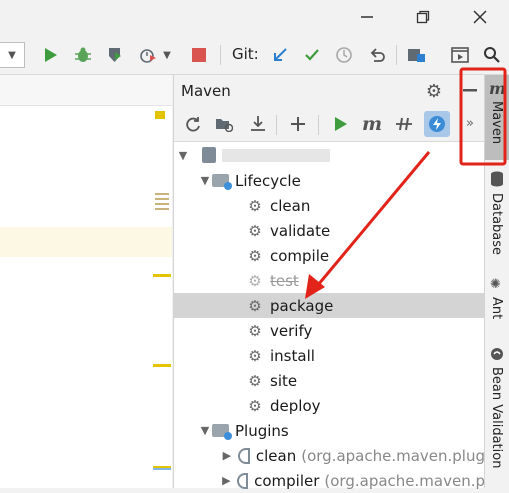 The width and height of the screenshot is (509, 493). I want to click on plugin-item: ▶ compiler (org.apache.maven.p, so click(329, 480).